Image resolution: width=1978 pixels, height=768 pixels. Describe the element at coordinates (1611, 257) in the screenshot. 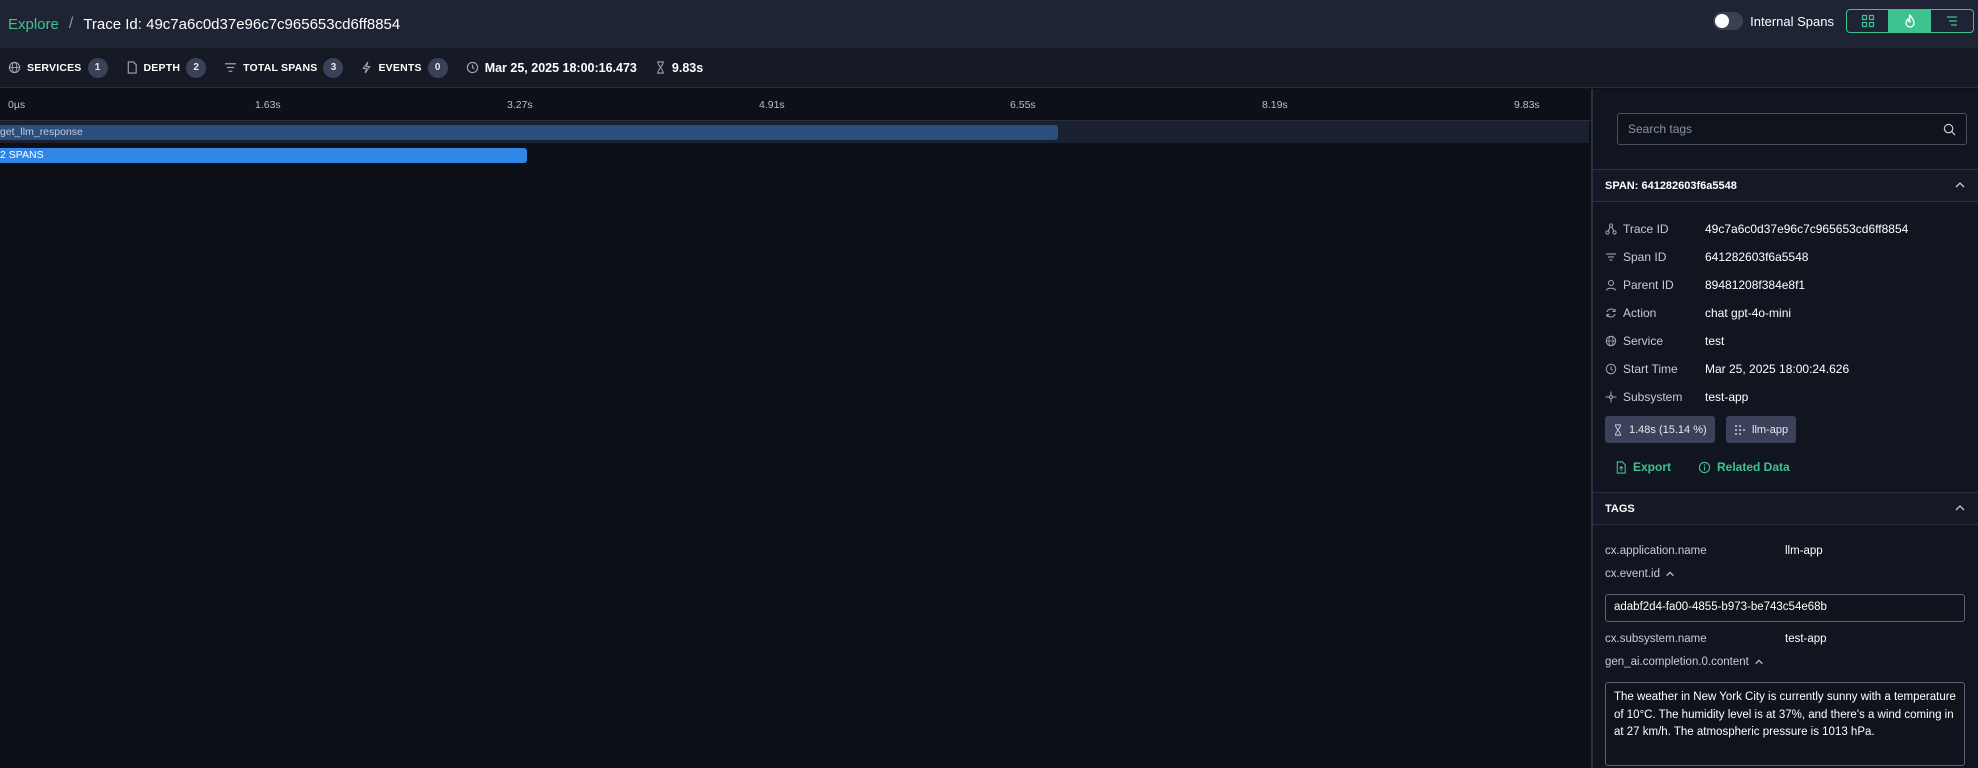

I see `span-icon` at that location.